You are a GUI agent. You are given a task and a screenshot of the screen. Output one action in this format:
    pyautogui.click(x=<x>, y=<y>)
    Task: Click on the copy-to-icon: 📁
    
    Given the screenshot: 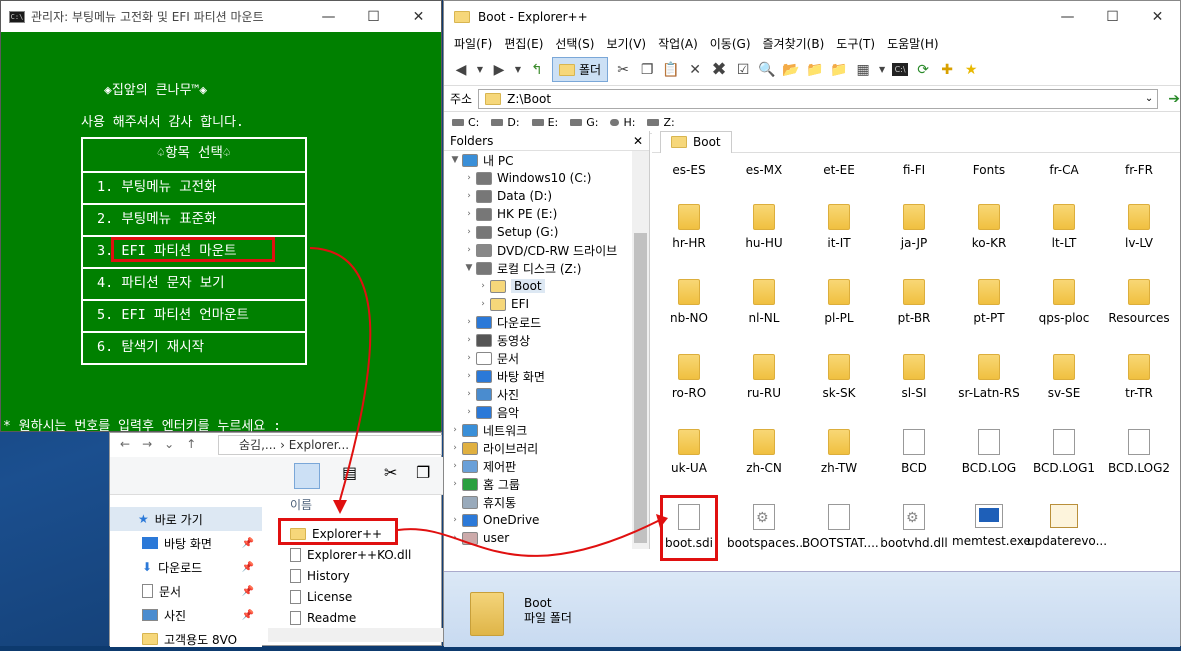 What is the action you would take?
    pyautogui.click(x=815, y=70)
    